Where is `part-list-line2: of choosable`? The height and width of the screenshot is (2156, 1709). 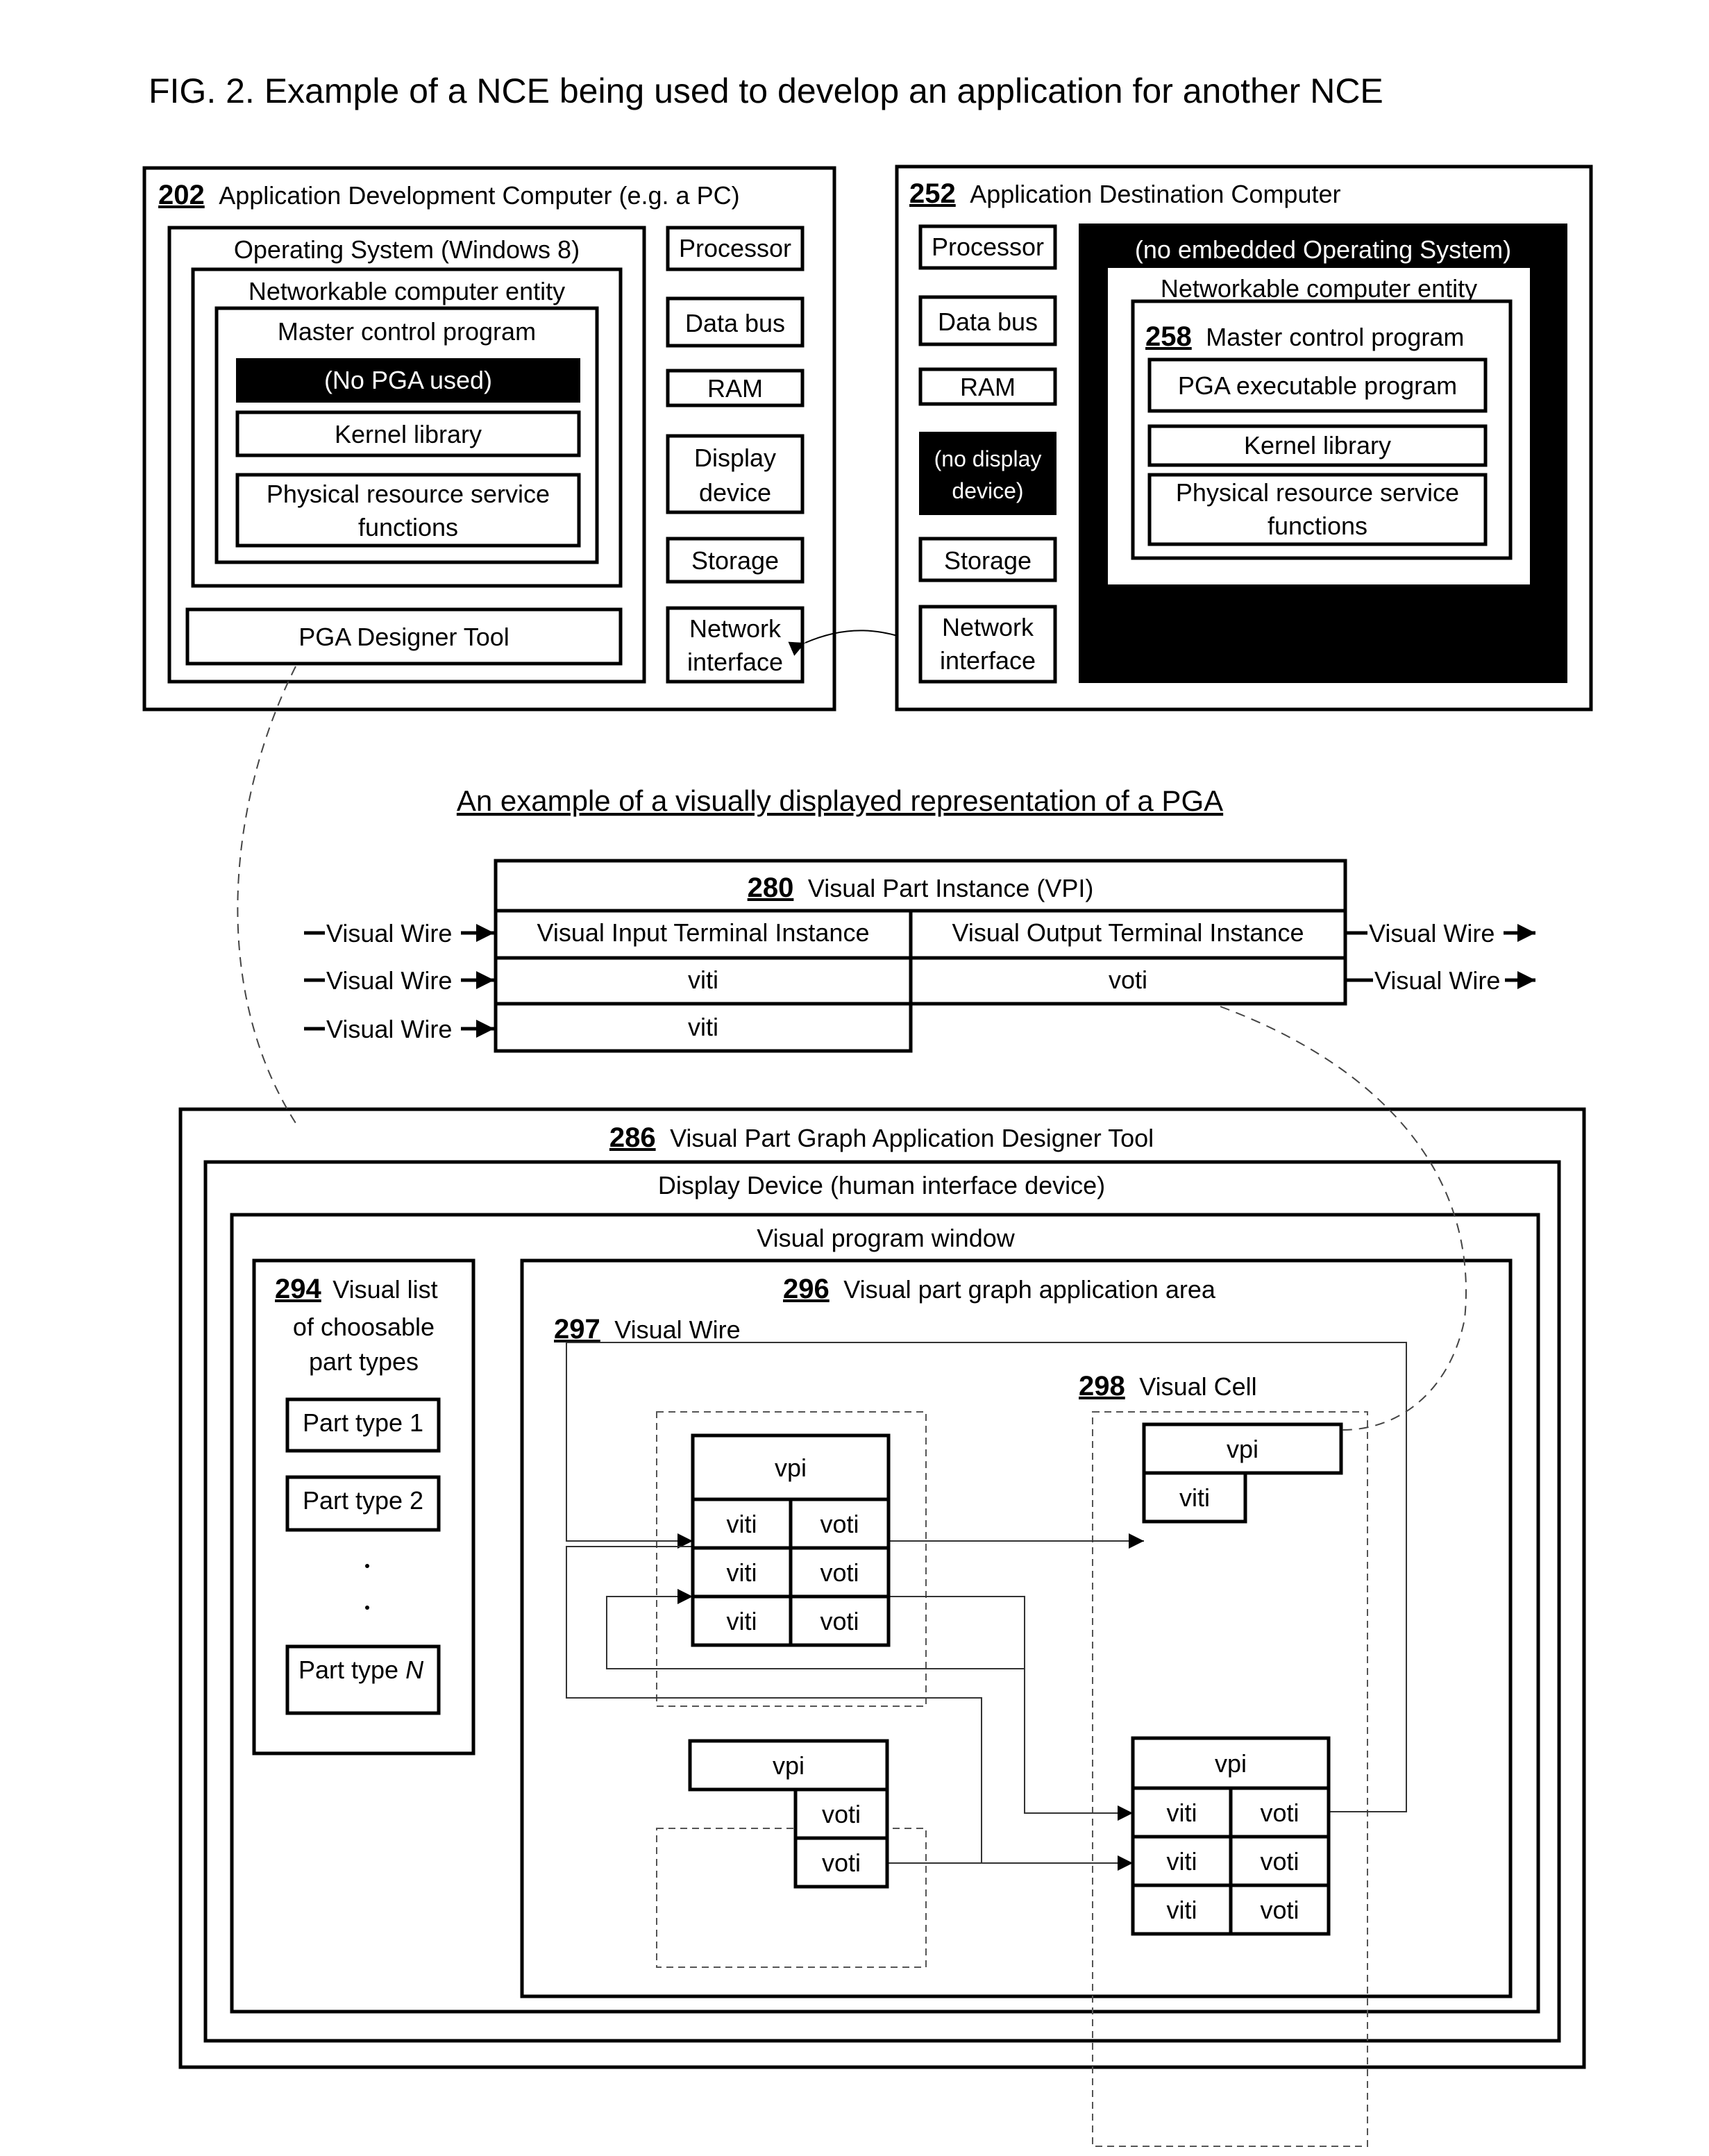
part-list-line2: of choosable is located at coordinates (364, 1327).